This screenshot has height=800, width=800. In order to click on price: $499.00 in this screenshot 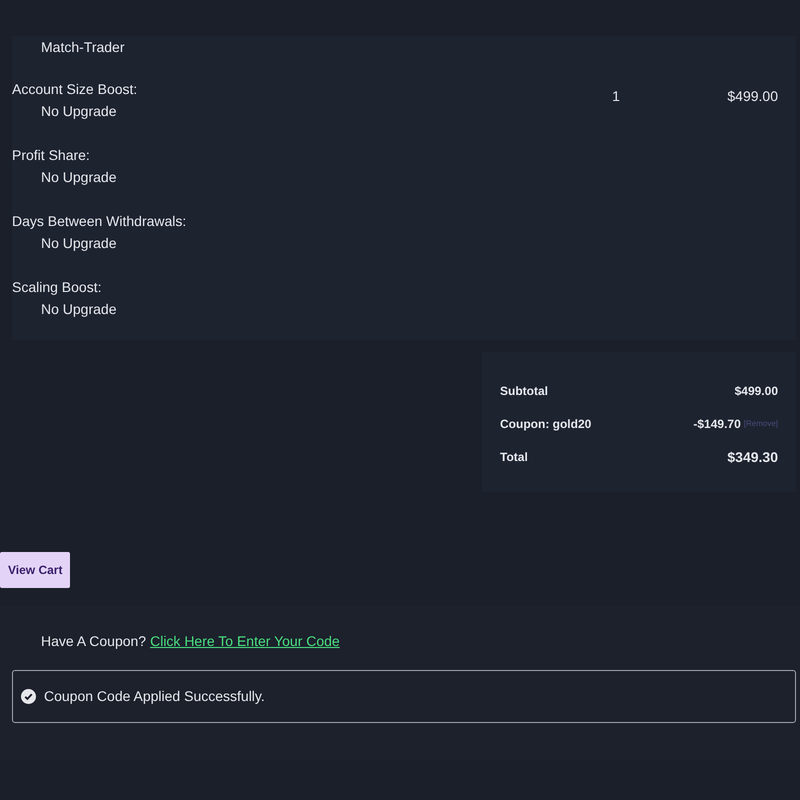, I will do `click(752, 96)`.